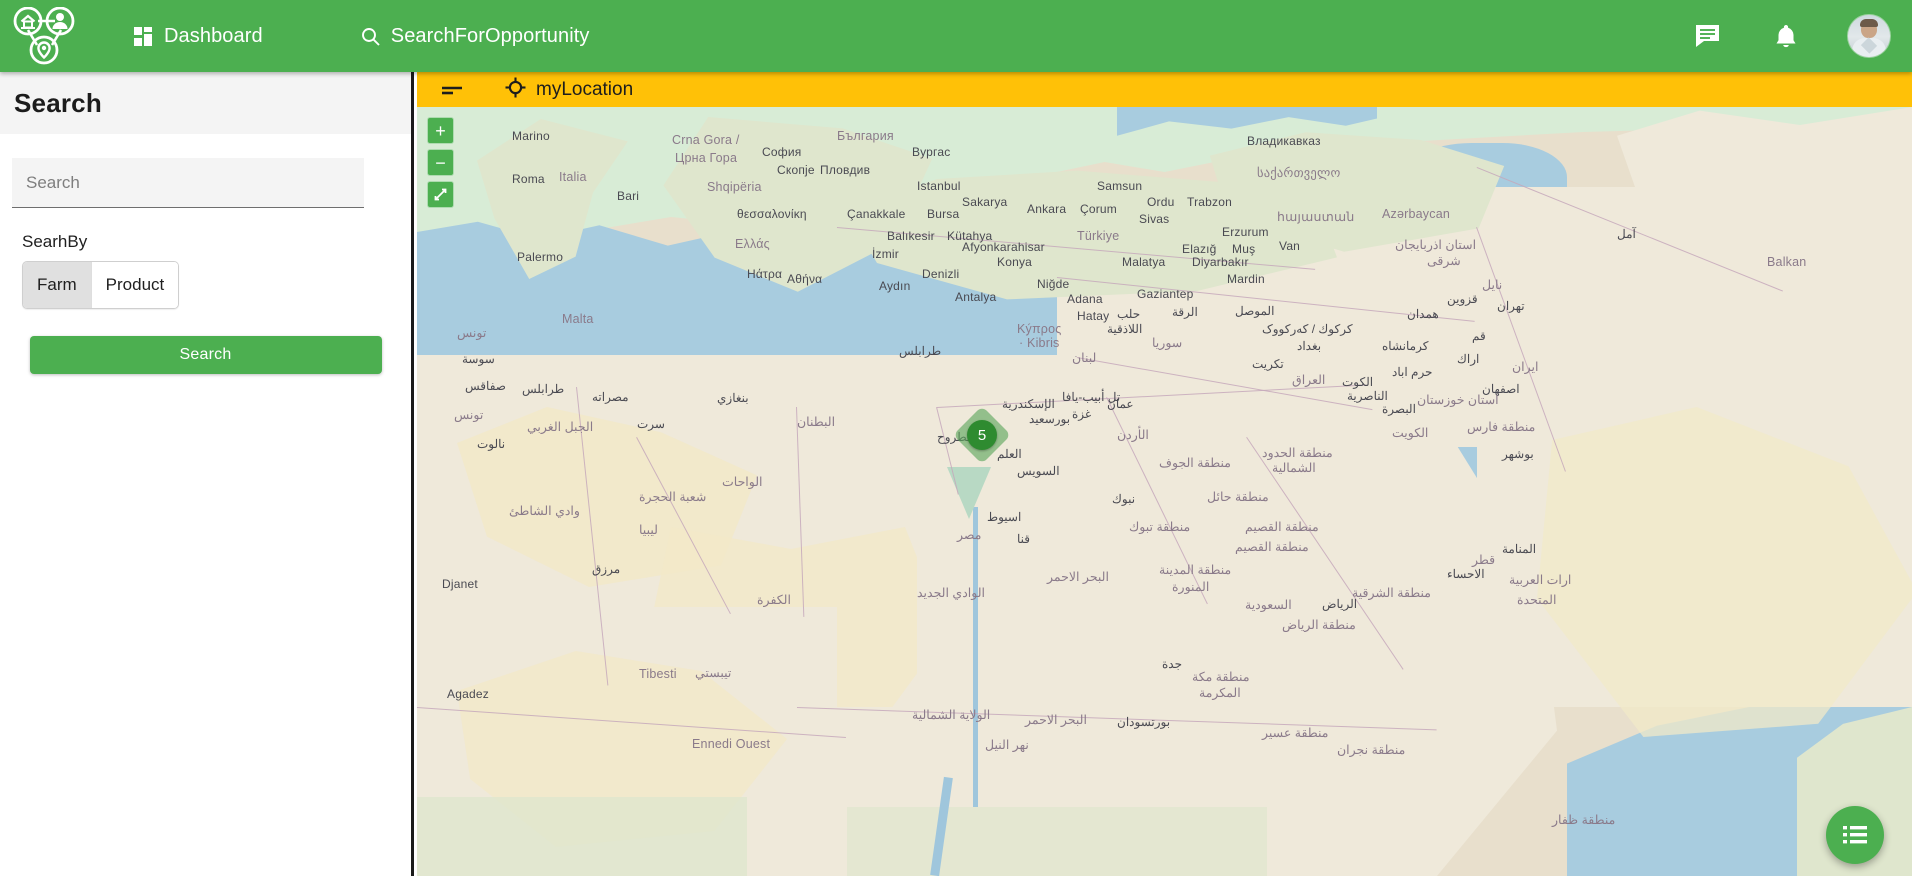 The image size is (1912, 876). Describe the element at coordinates (585, 89) in the screenshot. I see `my-location-label: myLocation` at that location.